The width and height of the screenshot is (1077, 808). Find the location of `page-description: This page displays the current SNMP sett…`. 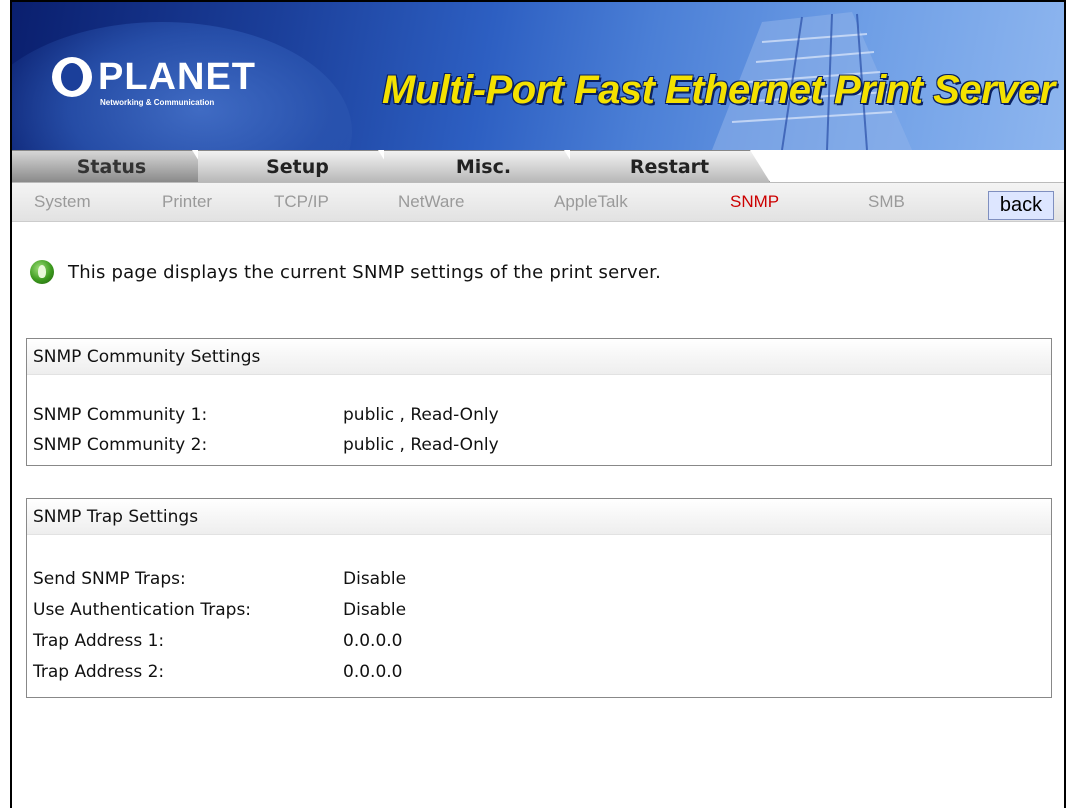

page-description: This page displays the current SNMP sett… is located at coordinates (345, 272).